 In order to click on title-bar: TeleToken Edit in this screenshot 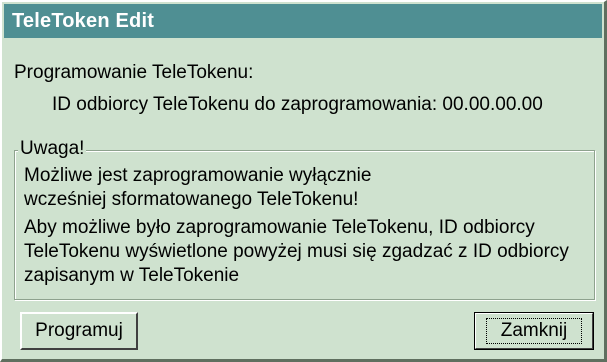, I will do `click(303, 21)`.